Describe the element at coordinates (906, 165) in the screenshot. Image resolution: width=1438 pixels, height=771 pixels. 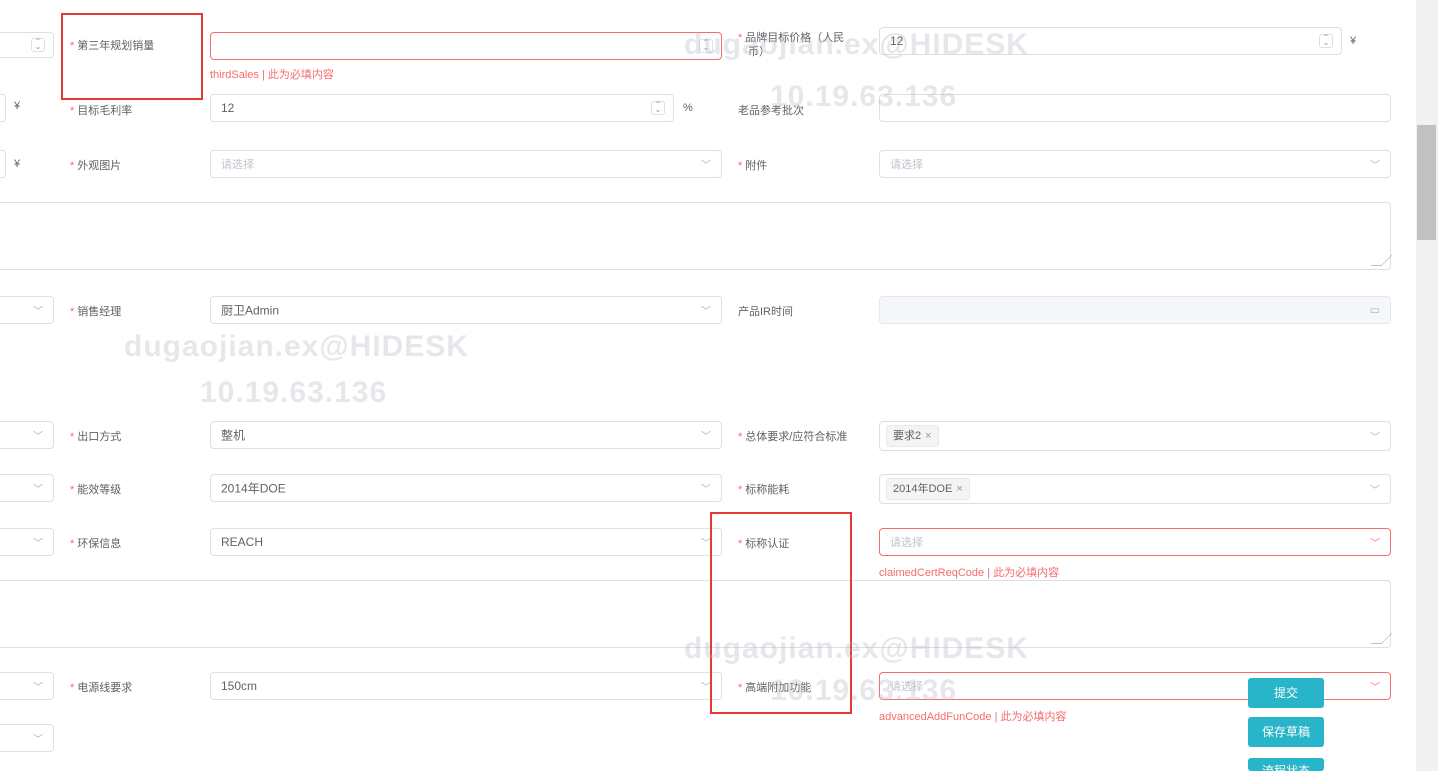
I see `attachment-placeholder: 请选择` at that location.